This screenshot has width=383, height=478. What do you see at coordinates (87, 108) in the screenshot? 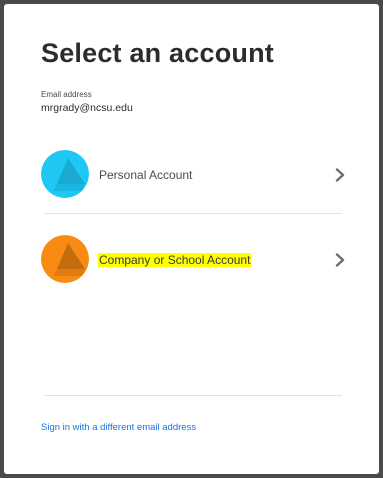
I see `email-address-value: mrgrady@ncsu.edu` at bounding box center [87, 108].